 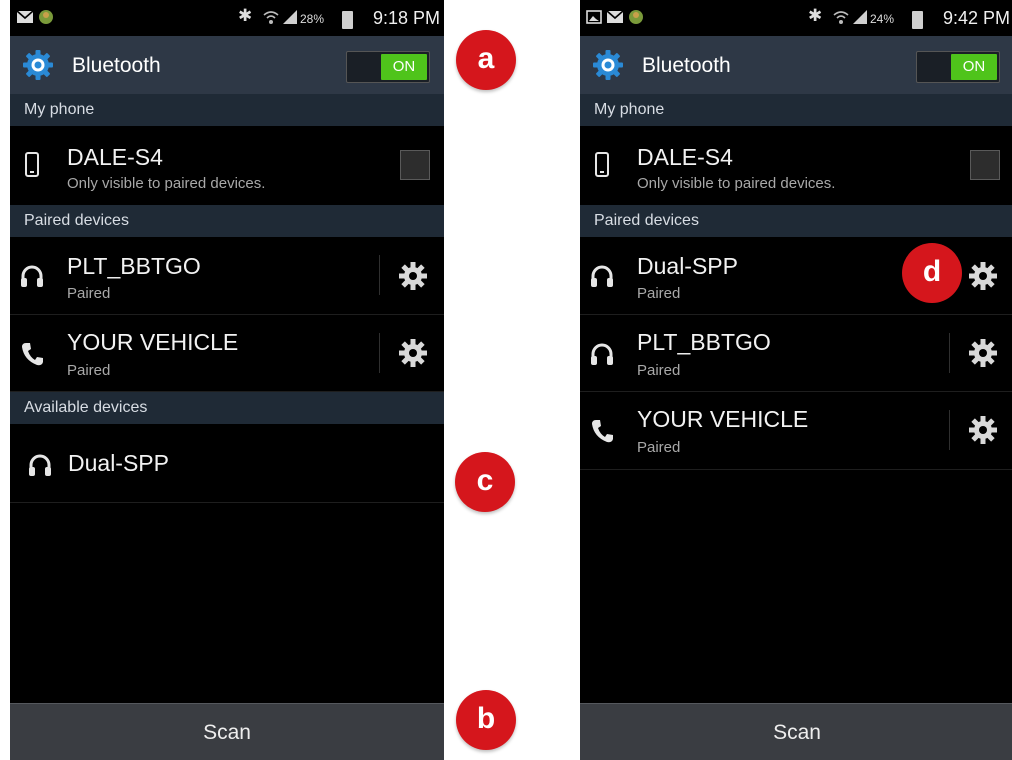 What do you see at coordinates (227, 463) in the screenshot?
I see `available-device-row: Dual-SPP` at bounding box center [227, 463].